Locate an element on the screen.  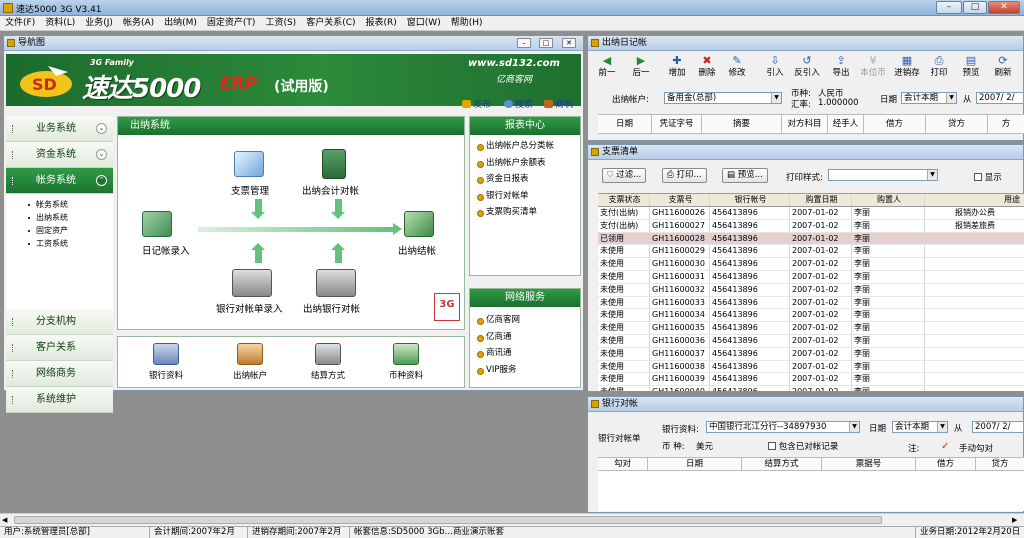
report-link-ledger: 出纳帐户总分类帐 is located at coordinates (525, 146).